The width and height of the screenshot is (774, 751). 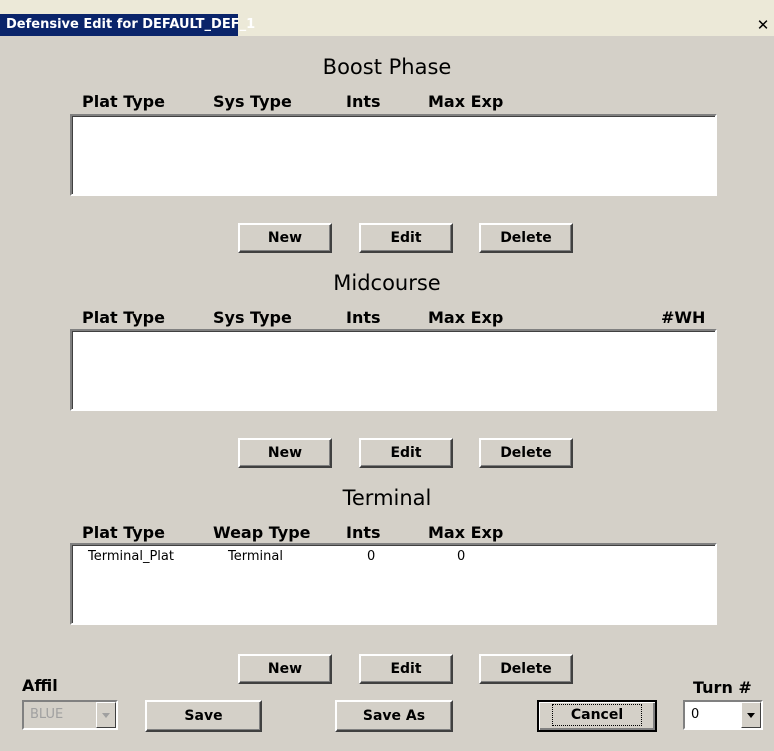 I want to click on midcourse-edit-button: Edit, so click(x=406, y=453).